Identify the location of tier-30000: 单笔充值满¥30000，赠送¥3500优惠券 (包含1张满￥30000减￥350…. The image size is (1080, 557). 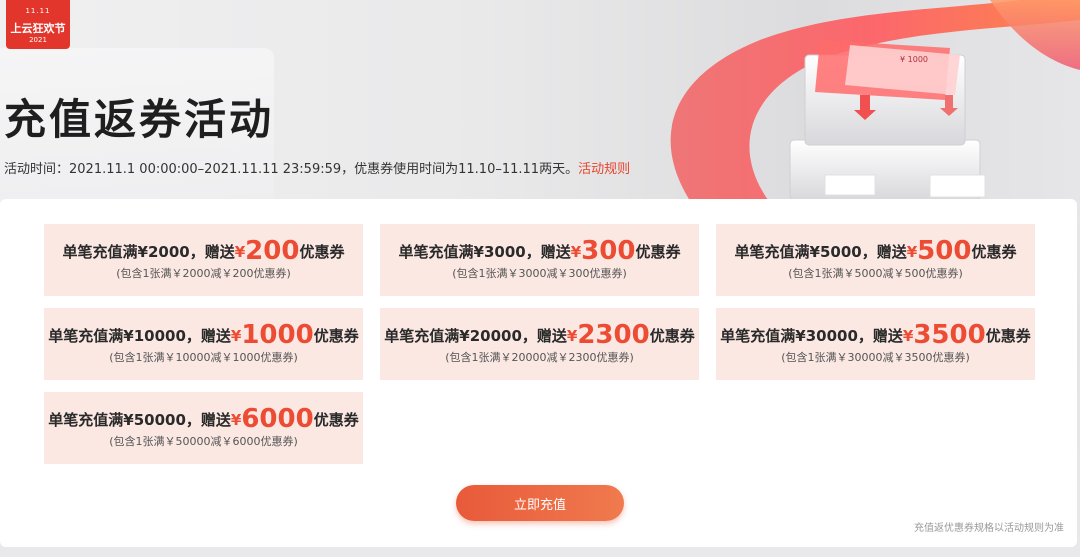
(875, 344).